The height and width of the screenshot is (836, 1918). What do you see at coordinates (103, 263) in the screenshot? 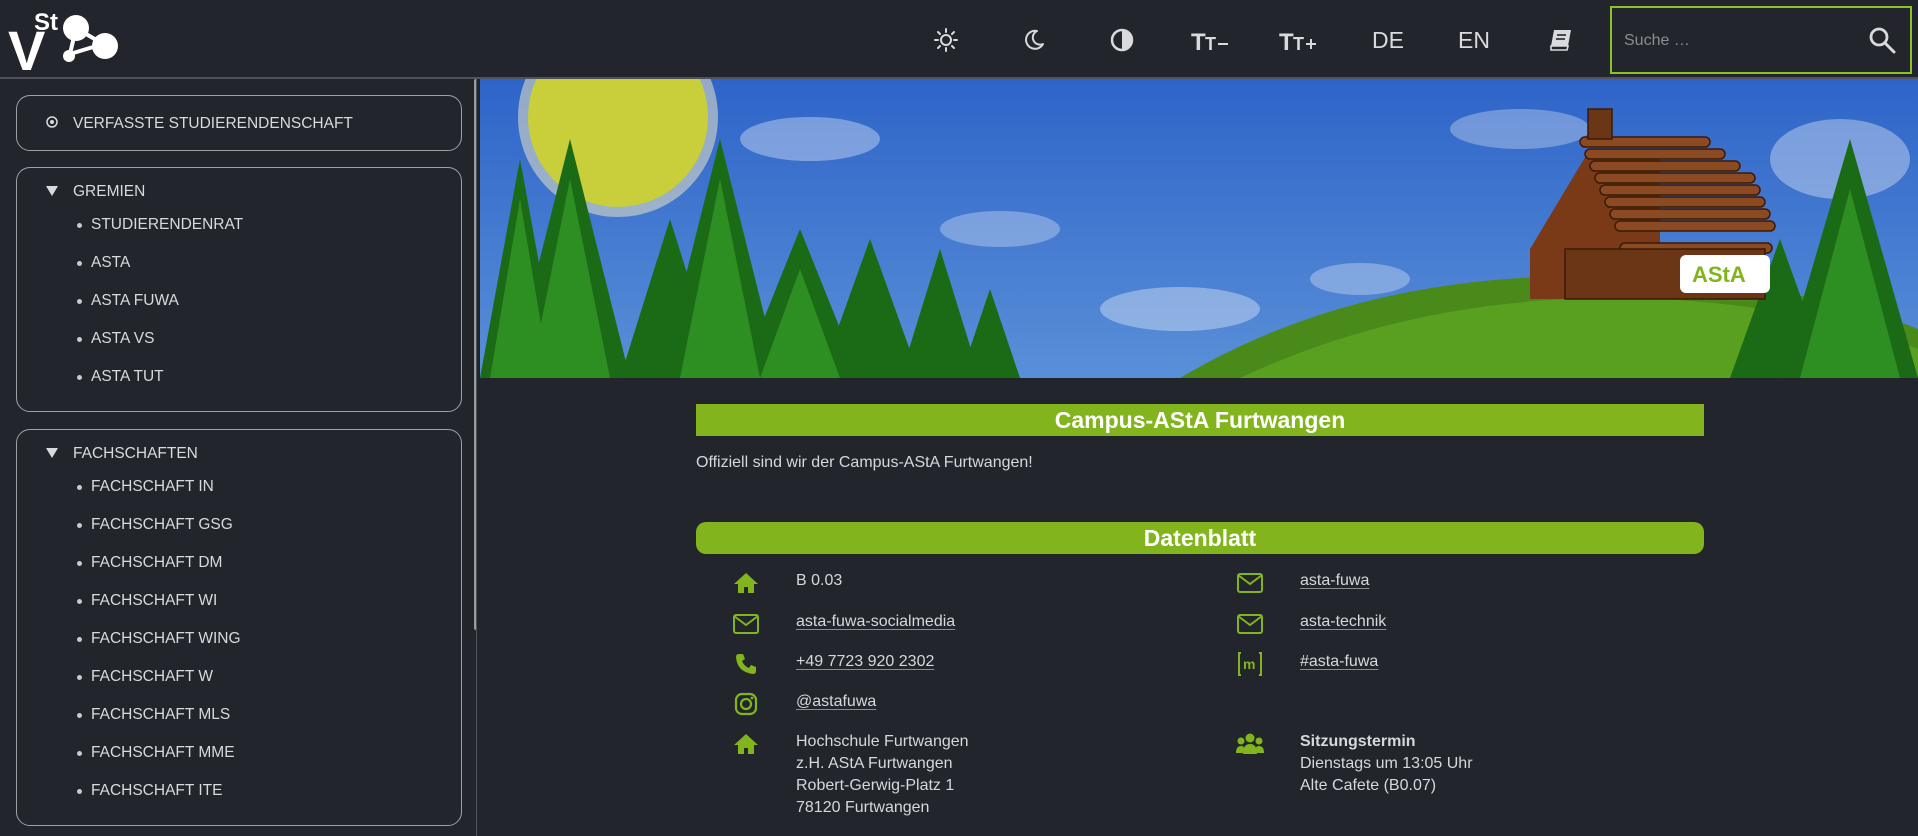
I see `sidebar-item-asta: ASTA` at bounding box center [103, 263].